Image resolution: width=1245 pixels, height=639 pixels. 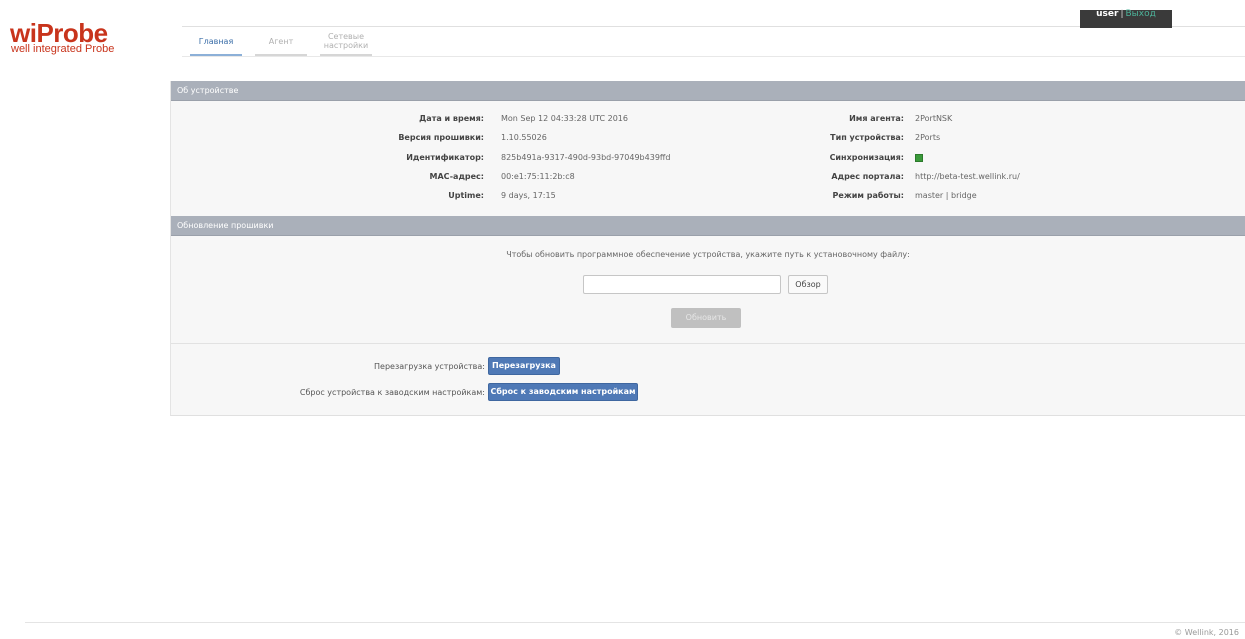 What do you see at coordinates (346, 42) in the screenshot?
I see `tab-network-settings: Сетевые настройки` at bounding box center [346, 42].